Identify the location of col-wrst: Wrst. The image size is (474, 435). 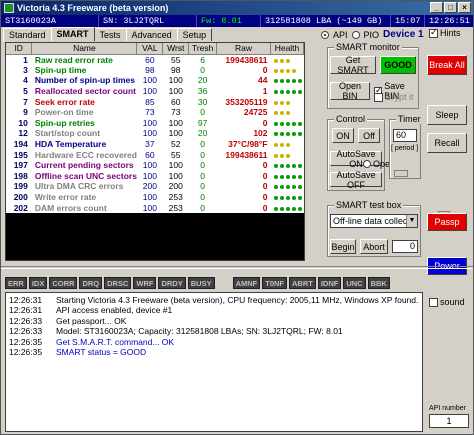
(176, 49).